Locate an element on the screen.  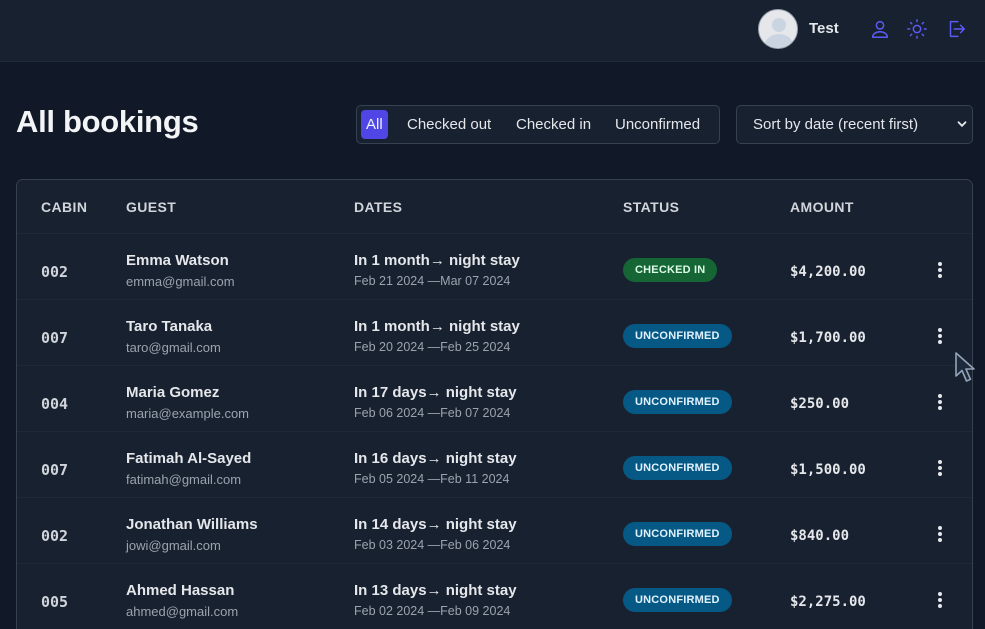
guest-email: taro@gmail.com is located at coordinates (173, 347).